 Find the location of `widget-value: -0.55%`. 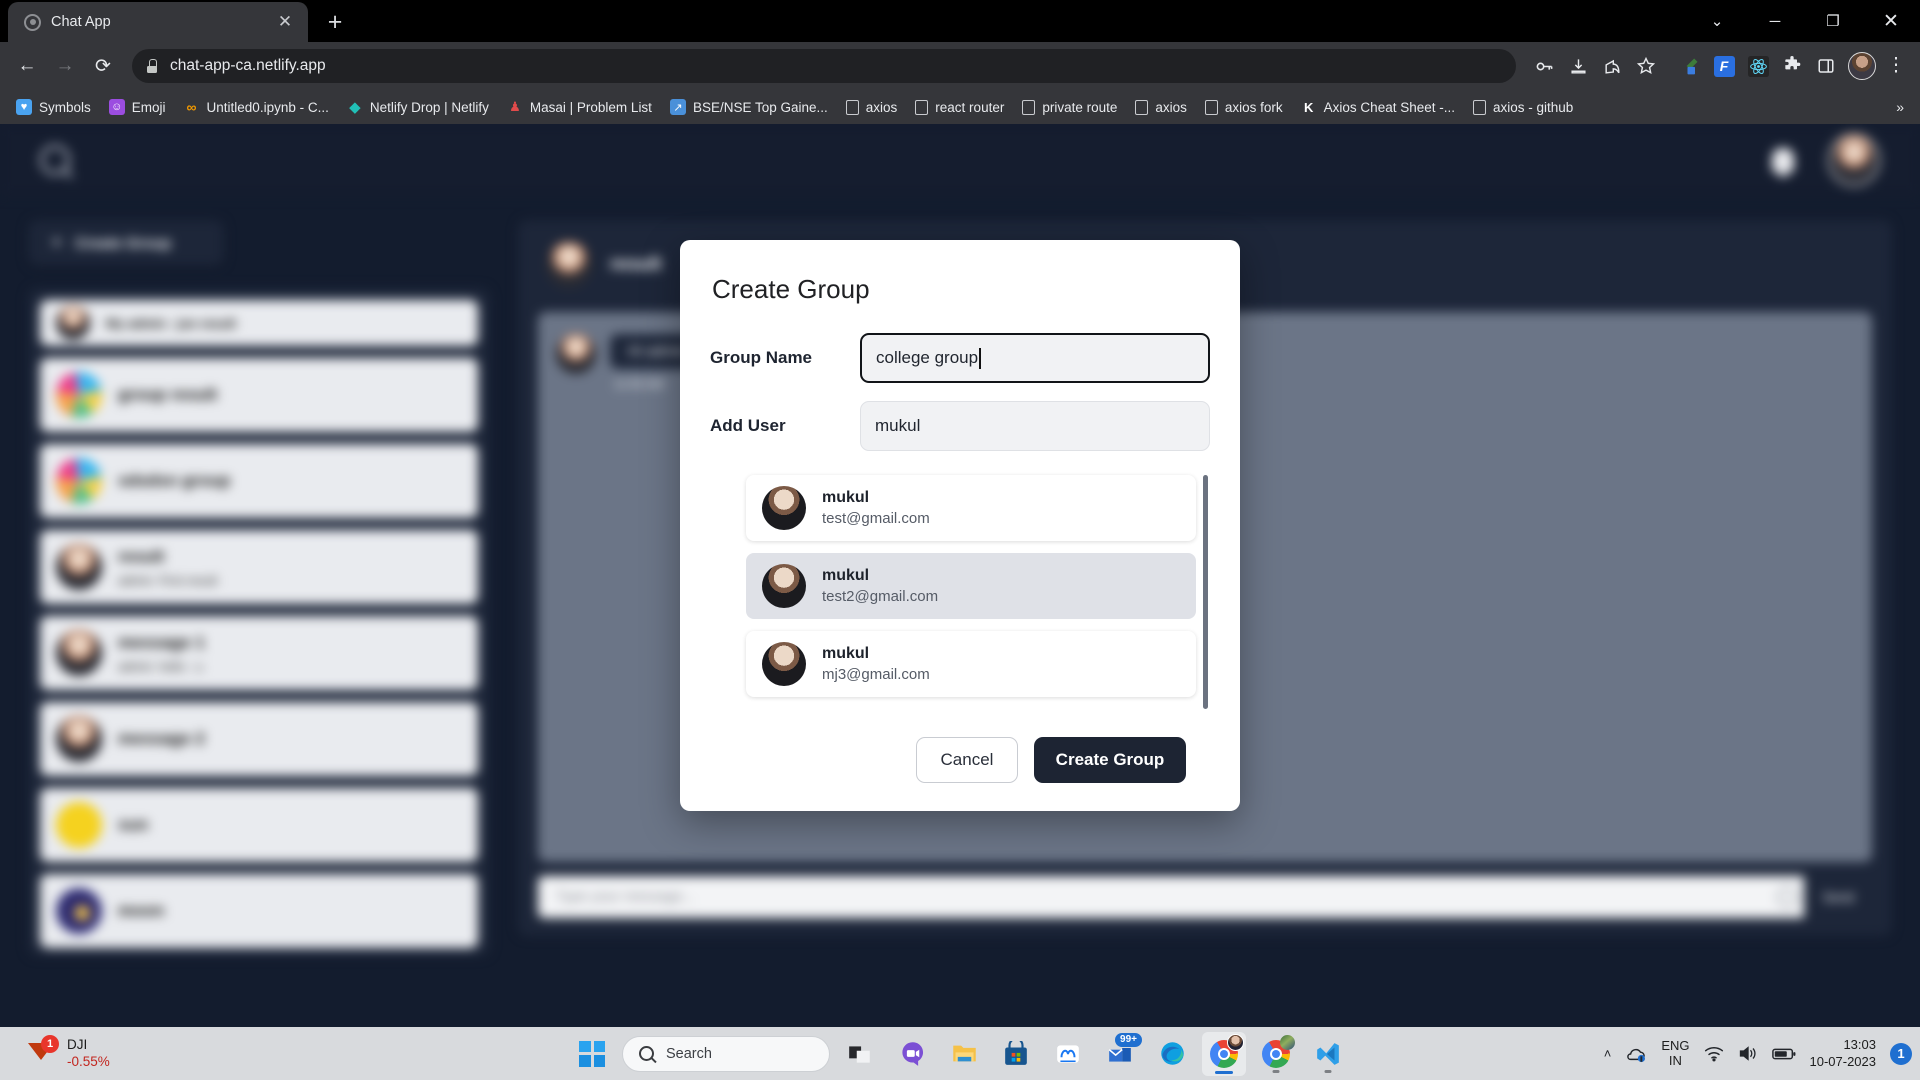

widget-value: -0.55% is located at coordinates (88, 1061).